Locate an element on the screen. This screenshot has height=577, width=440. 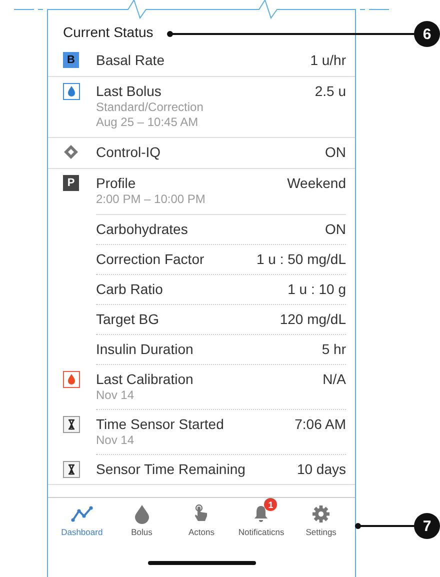
item-value: 1 u : 50 mg/dL is located at coordinates (301, 259).